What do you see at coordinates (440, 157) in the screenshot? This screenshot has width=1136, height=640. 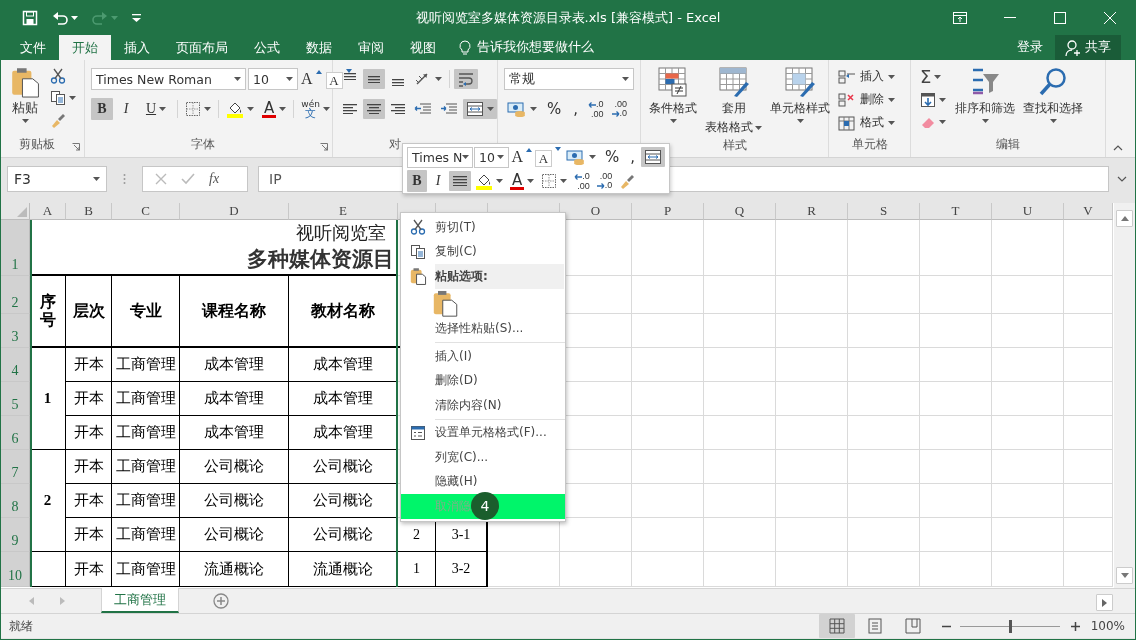 I see `font-name-field: Times N` at bounding box center [440, 157].